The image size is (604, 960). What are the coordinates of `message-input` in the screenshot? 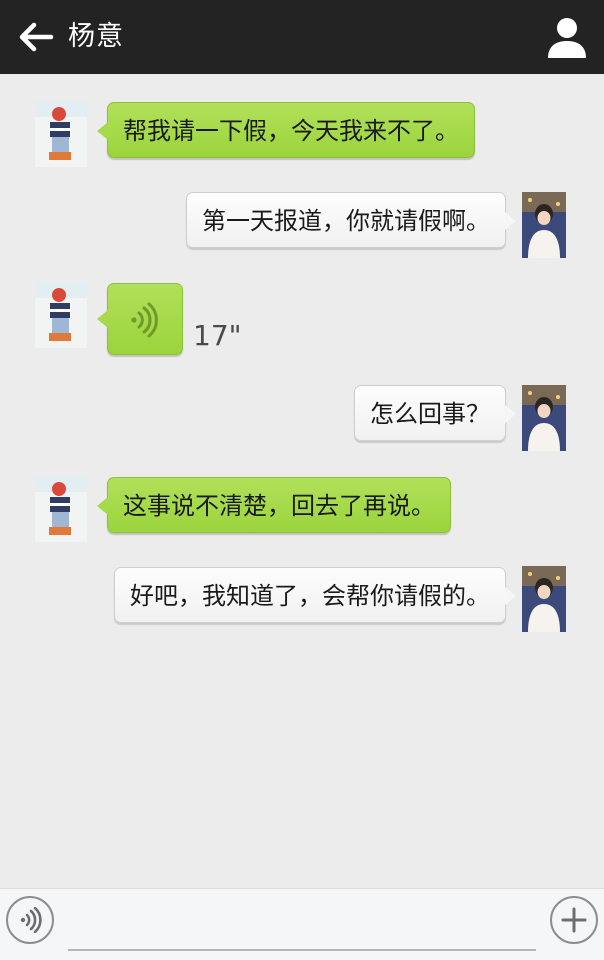 It's located at (302, 925).